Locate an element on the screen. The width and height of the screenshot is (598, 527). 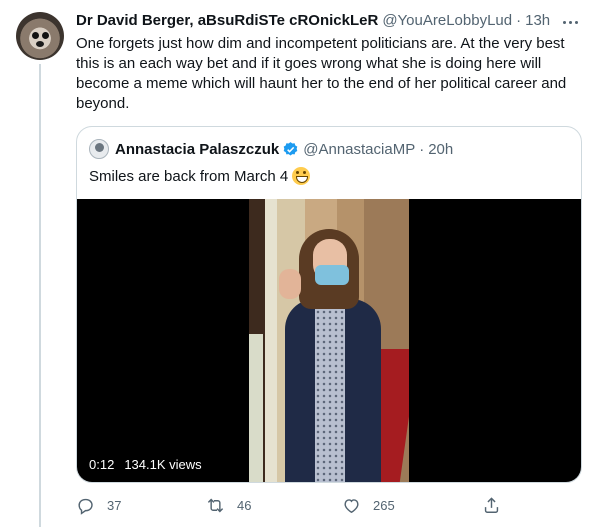
retweet-button: 46 is located at coordinates (228, 505).